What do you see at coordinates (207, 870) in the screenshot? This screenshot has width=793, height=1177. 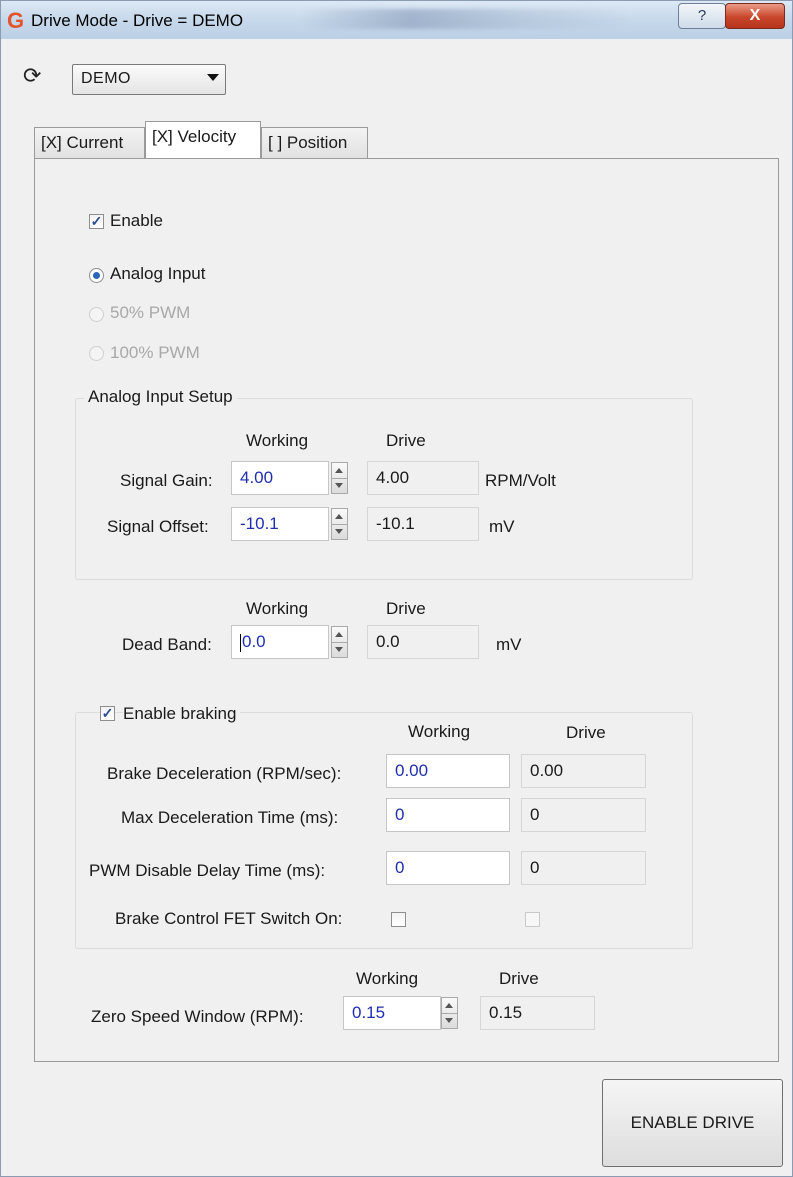 I see `pwm-disable-delay-label: PWM Disable Delay Time (ms):` at bounding box center [207, 870].